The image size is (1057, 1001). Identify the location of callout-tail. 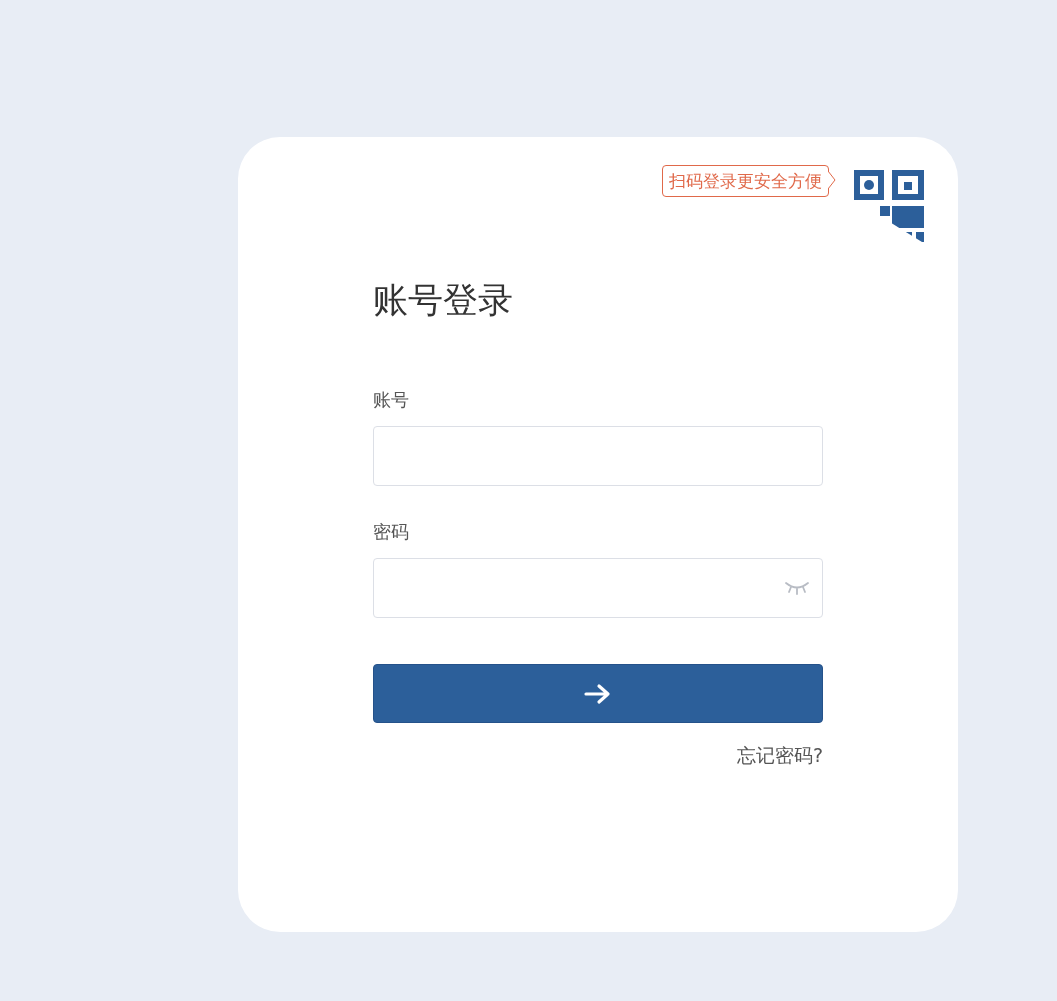
(832, 180).